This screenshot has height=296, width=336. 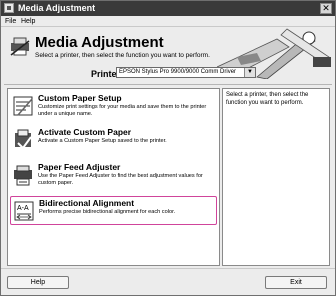 What do you see at coordinates (178, 72) in the screenshot?
I see `printer-select-value: EPSON Stylus Pro 9900/9000 Comm Driver` at bounding box center [178, 72].